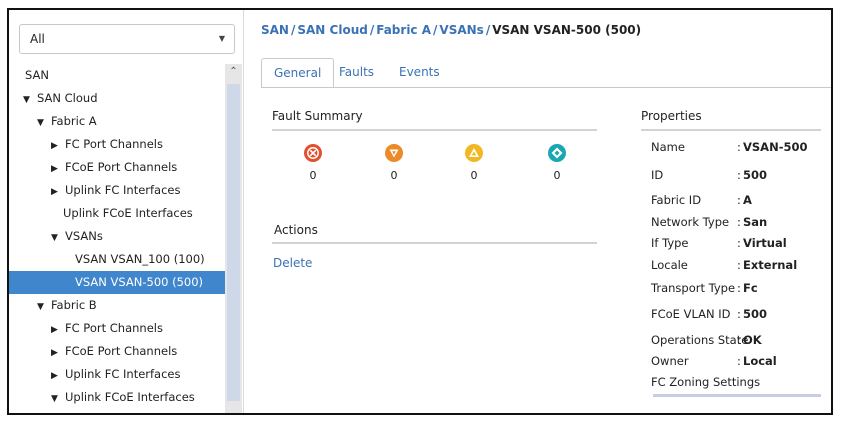 The height and width of the screenshot is (430, 844). Describe the element at coordinates (74, 305) in the screenshot. I see `tree-node-label: Fabric B` at that location.